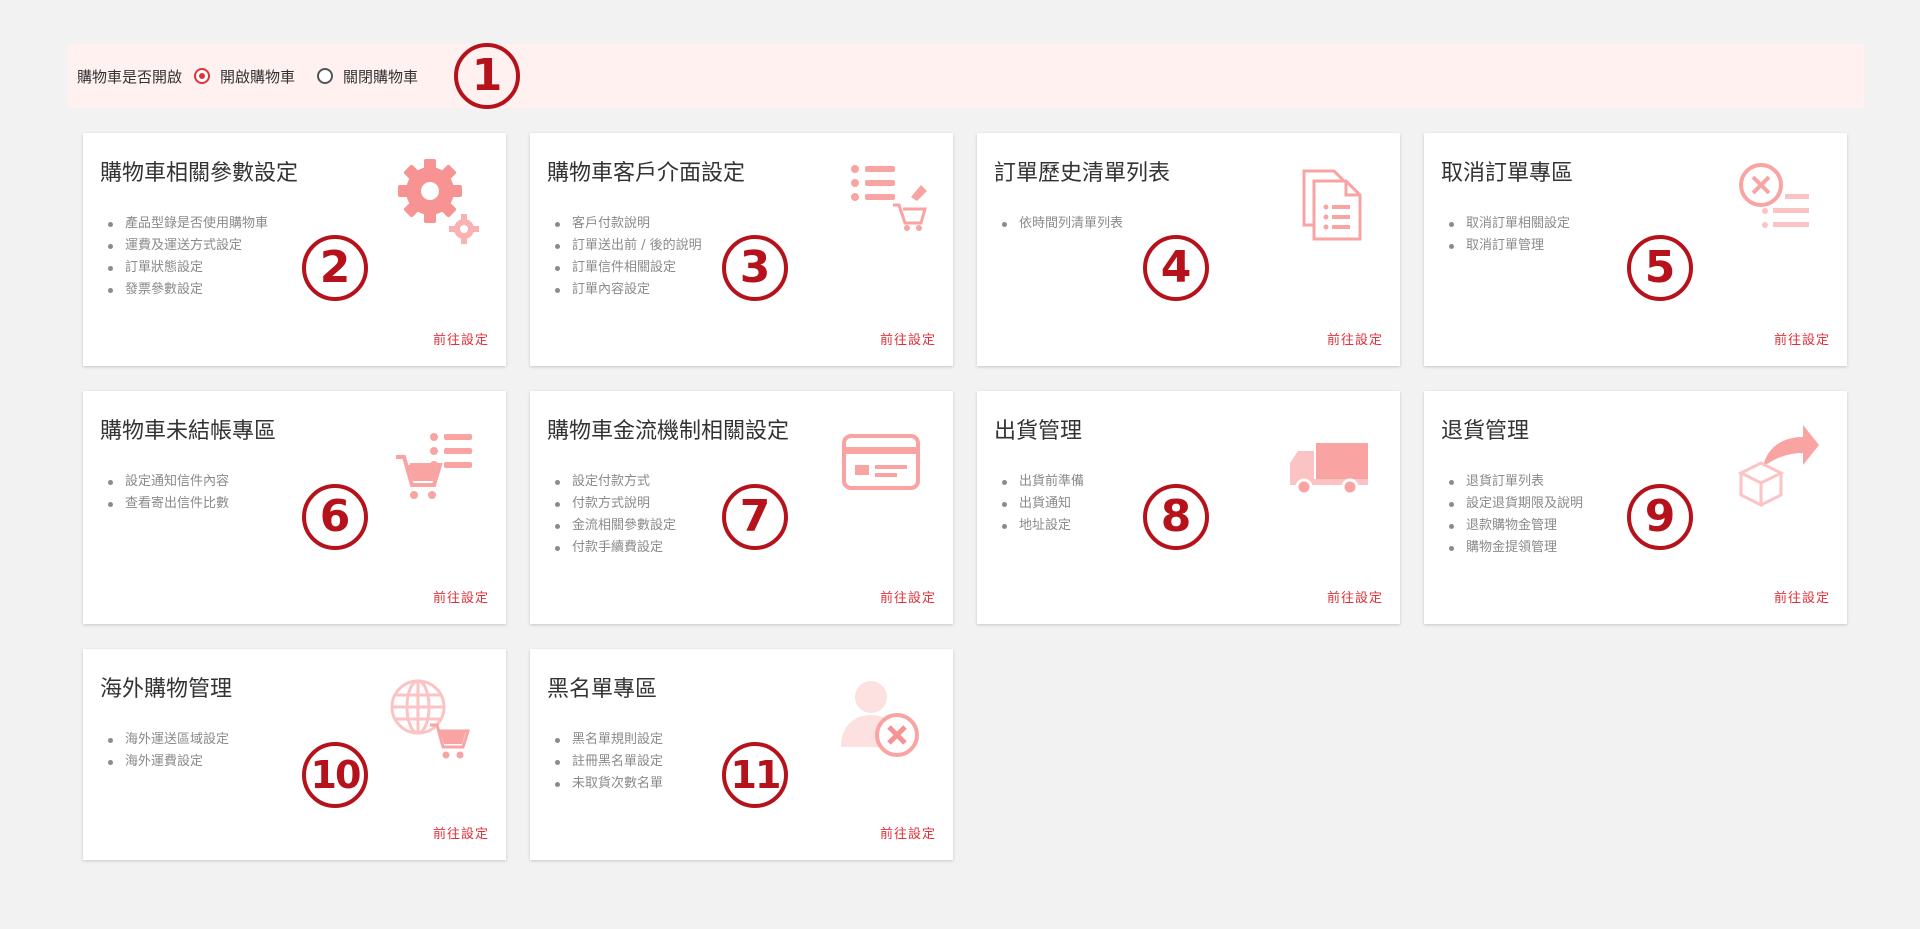  I want to click on list-item: 黑名單規則設定, so click(607, 740).